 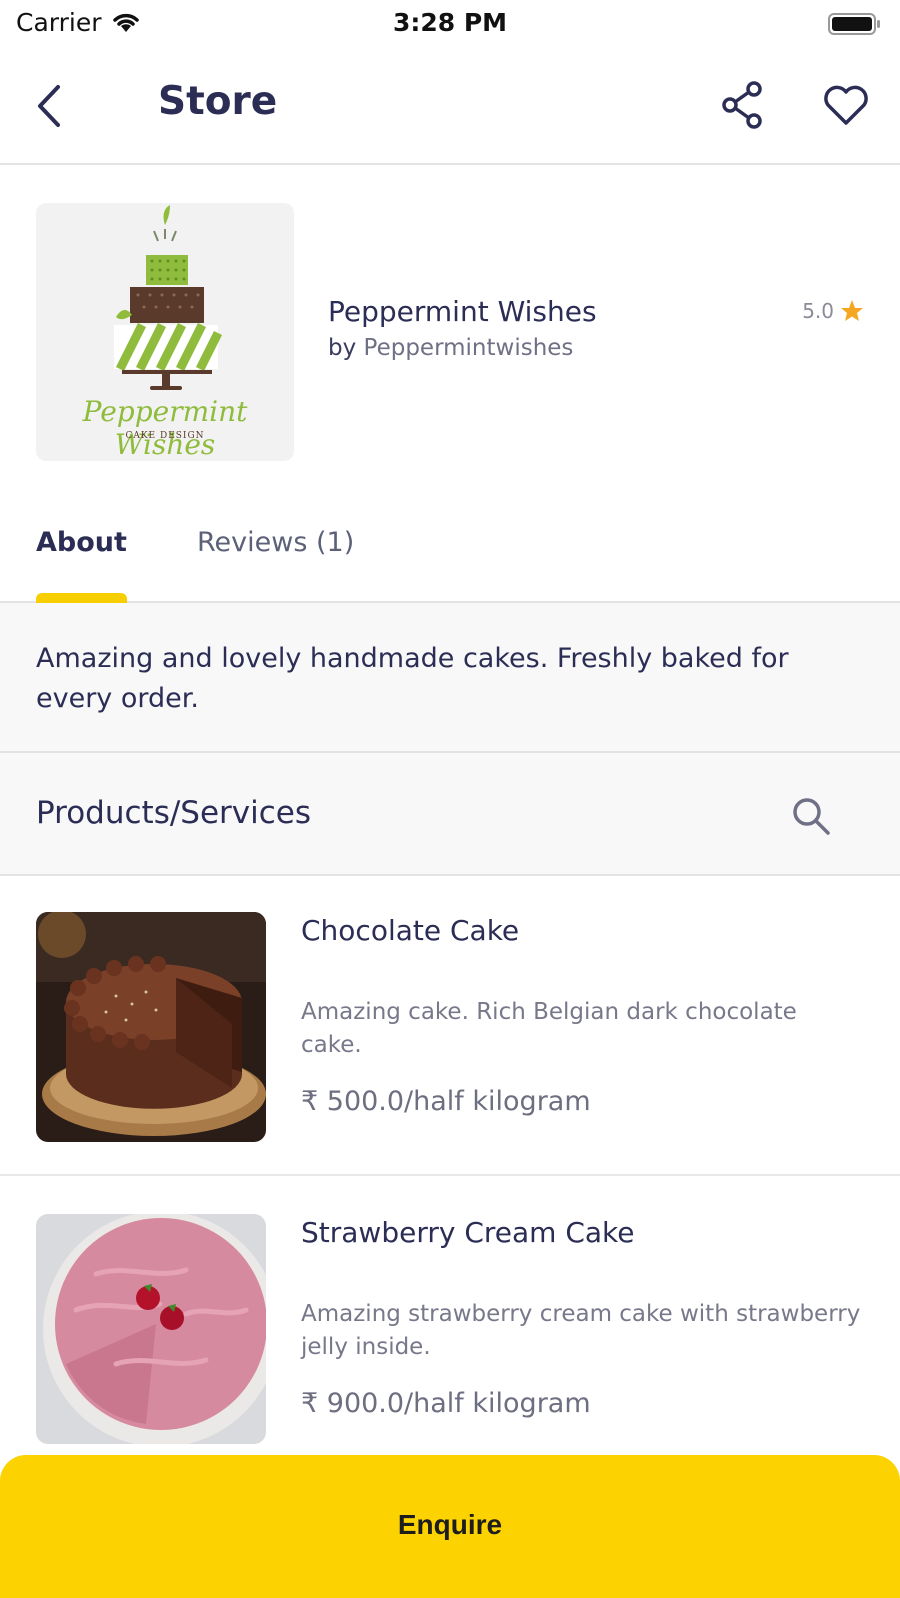 I want to click on logo-text: Peppermint Wishes, so click(x=165, y=428).